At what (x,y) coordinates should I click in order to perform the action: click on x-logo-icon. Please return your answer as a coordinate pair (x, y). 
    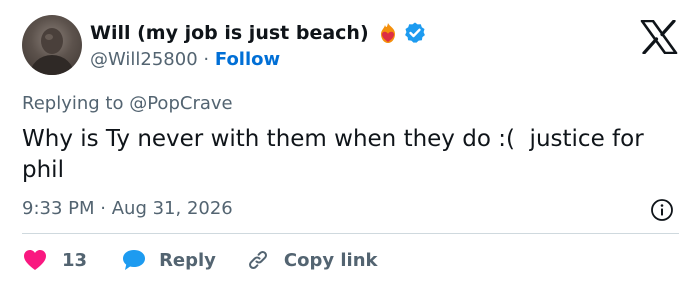
    Looking at the image, I should click on (659, 37).